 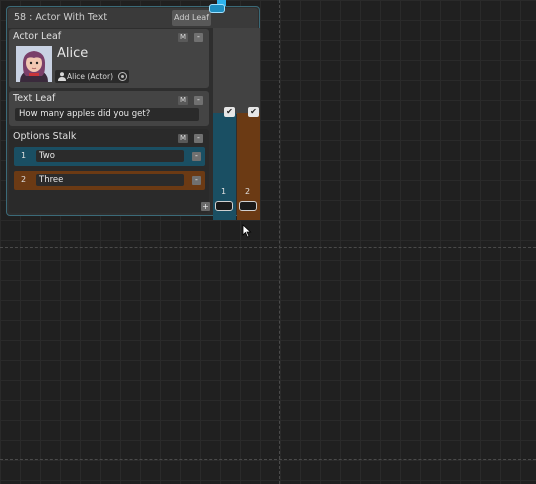 I want to click on dialogue-text-field: How many apples did you get?, so click(x=107, y=114).